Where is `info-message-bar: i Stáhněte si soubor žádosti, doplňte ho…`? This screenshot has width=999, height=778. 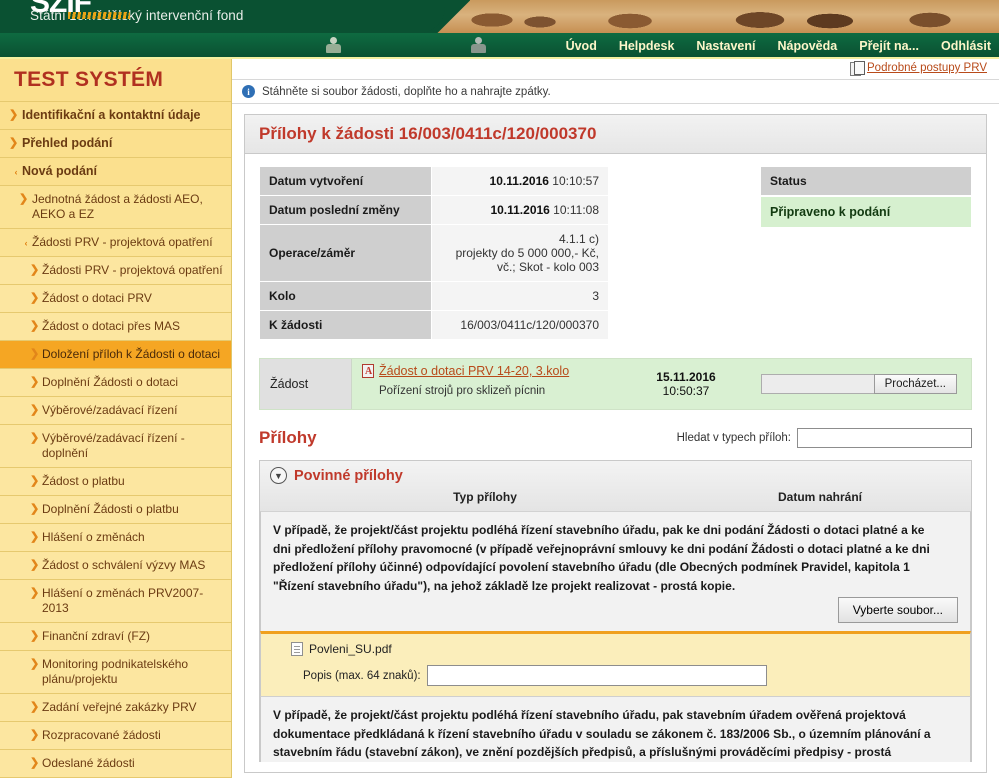 info-message-bar: i Stáhněte si soubor žádosti, doplňte ho… is located at coordinates (615, 91).